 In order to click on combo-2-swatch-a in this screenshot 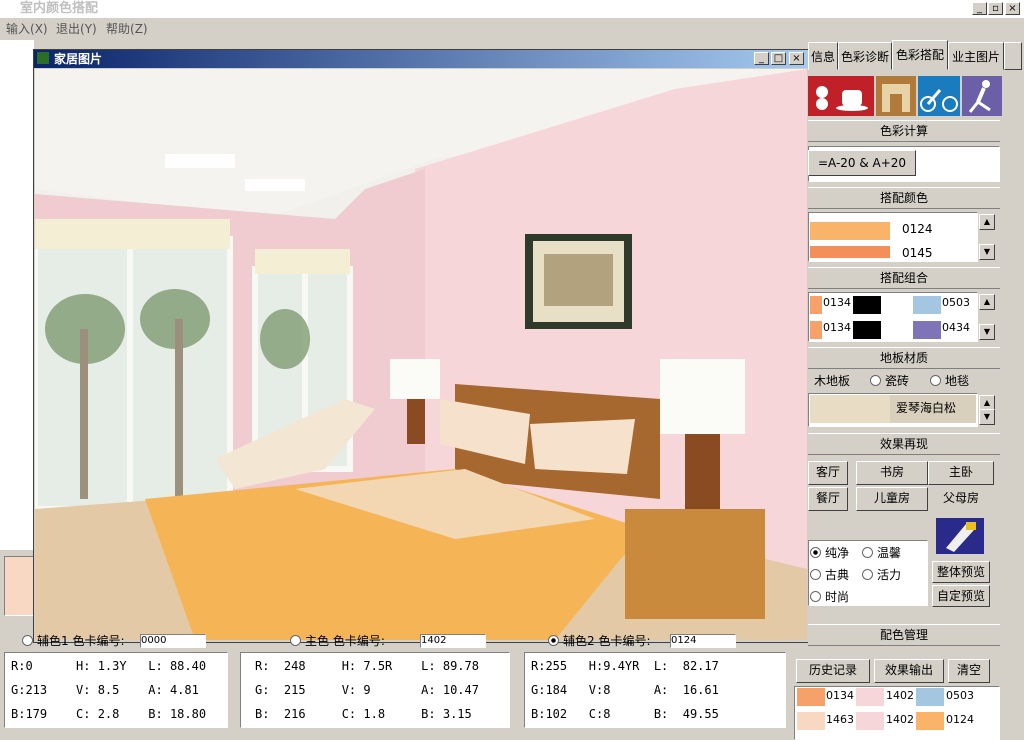, I will do `click(816, 330)`.